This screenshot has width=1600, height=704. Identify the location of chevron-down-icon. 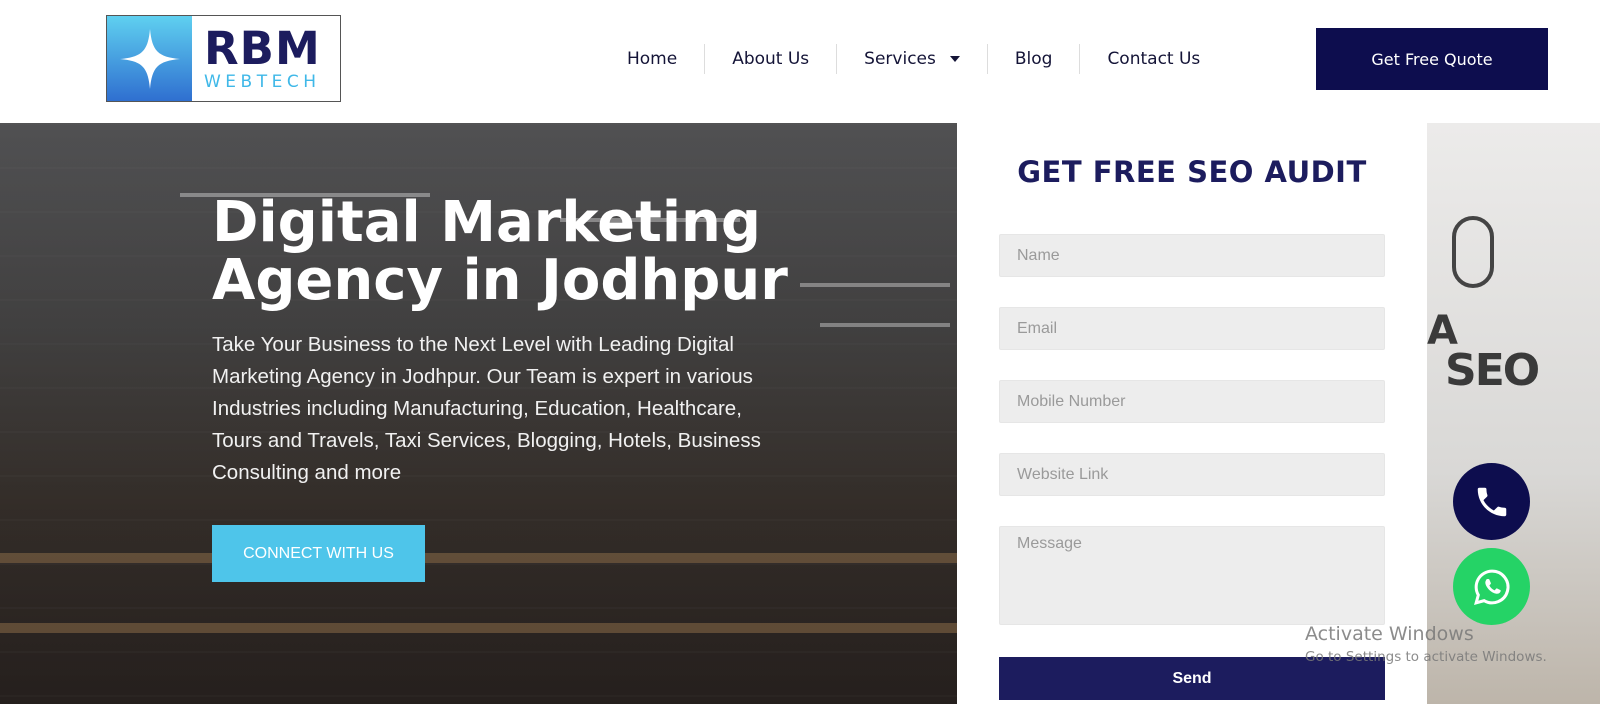
(954, 59).